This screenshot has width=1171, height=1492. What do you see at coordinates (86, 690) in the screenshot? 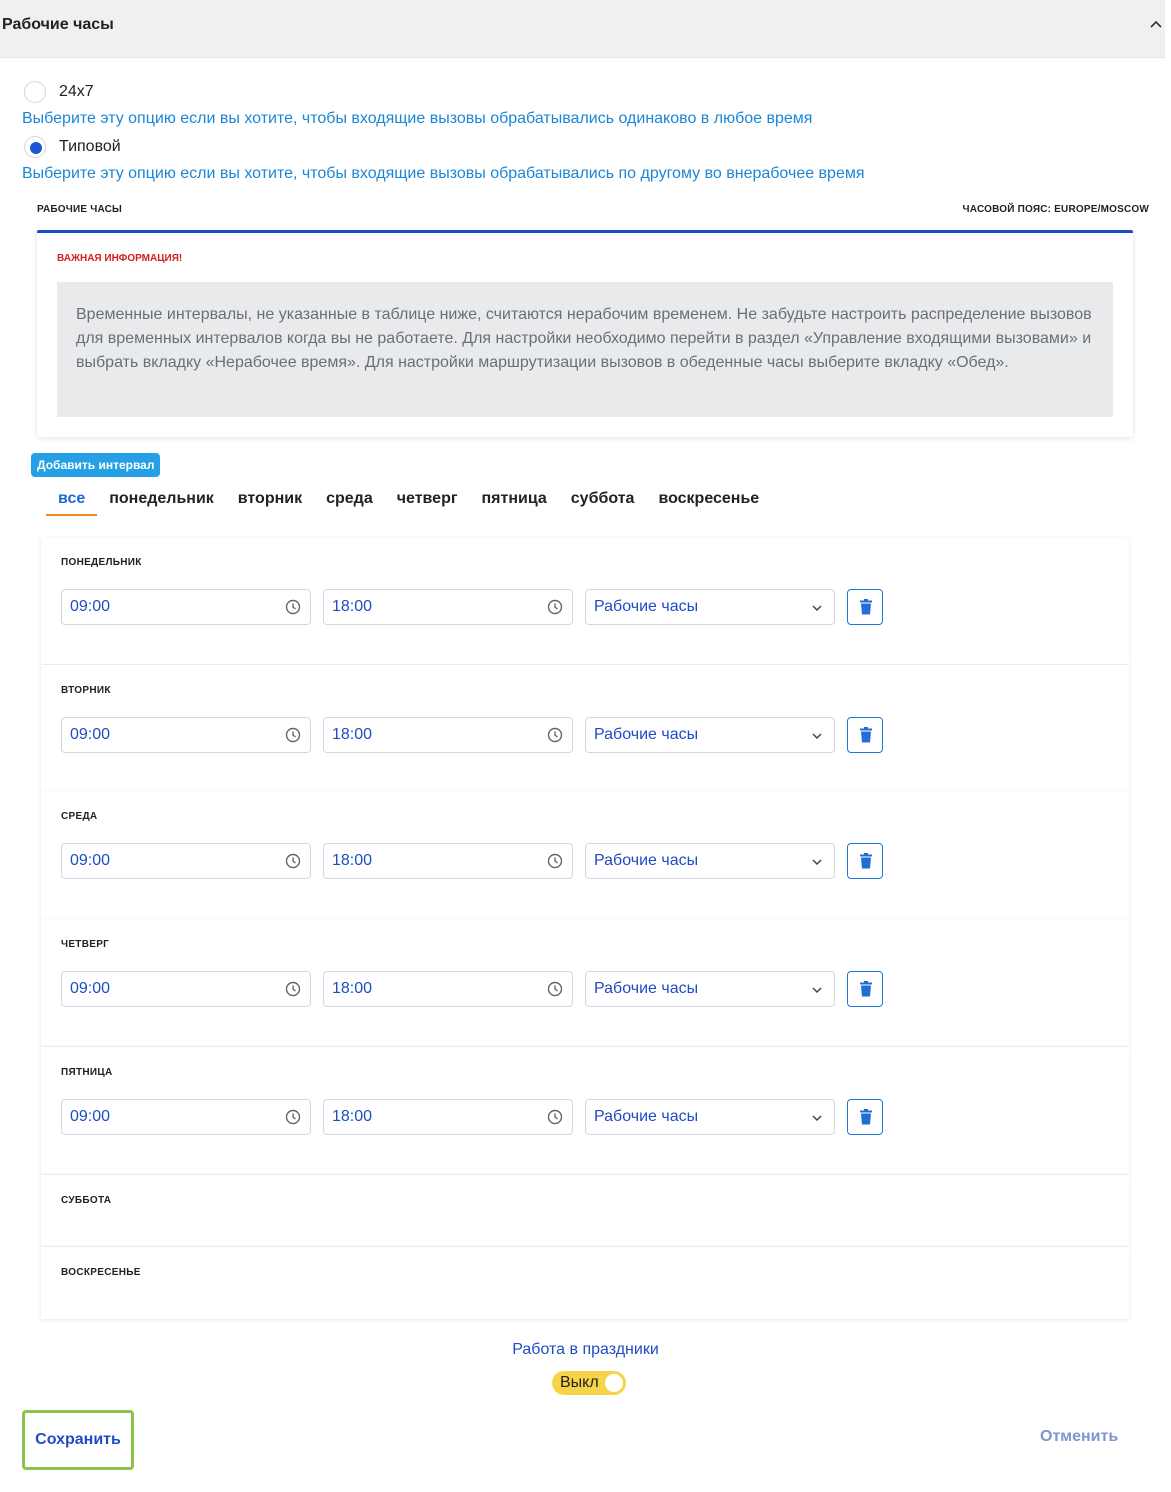
I see `day-label: ВТОРНИК` at bounding box center [86, 690].